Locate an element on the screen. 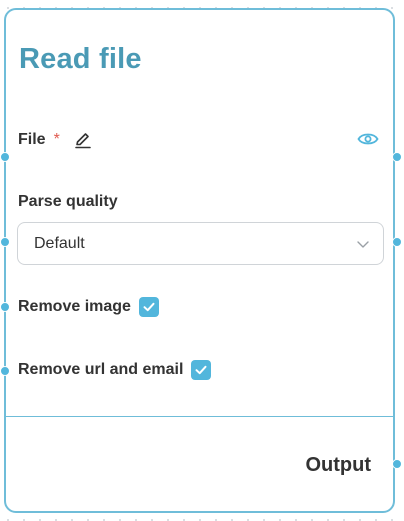  chevron-down-icon is located at coordinates (363, 244).